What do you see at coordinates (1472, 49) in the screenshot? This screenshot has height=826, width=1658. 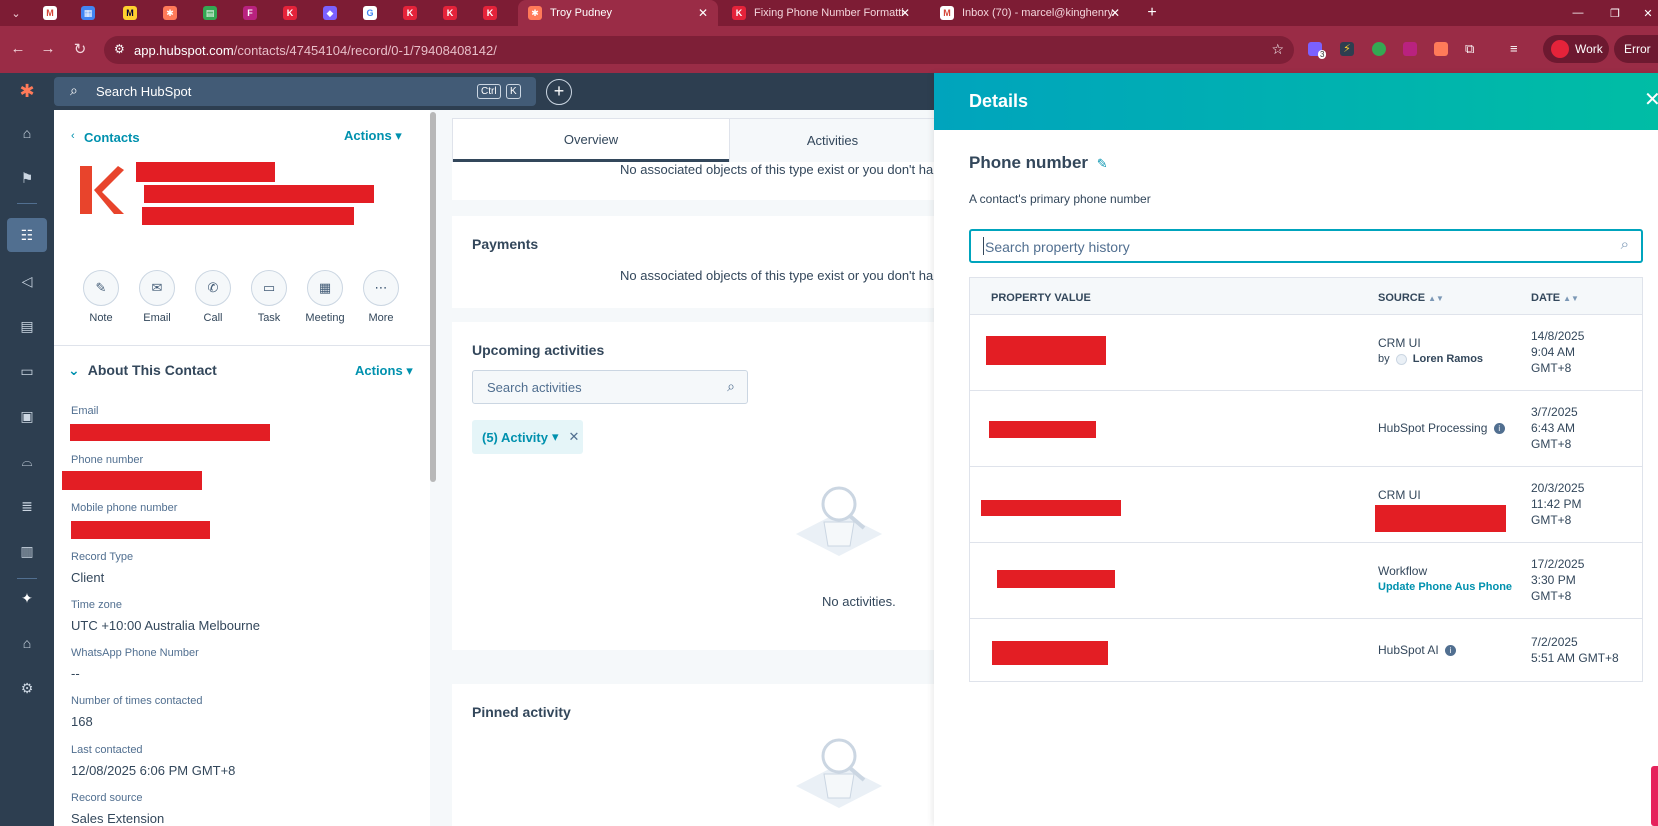 I see `puzzle-extensions-icon: ⧉` at bounding box center [1472, 49].